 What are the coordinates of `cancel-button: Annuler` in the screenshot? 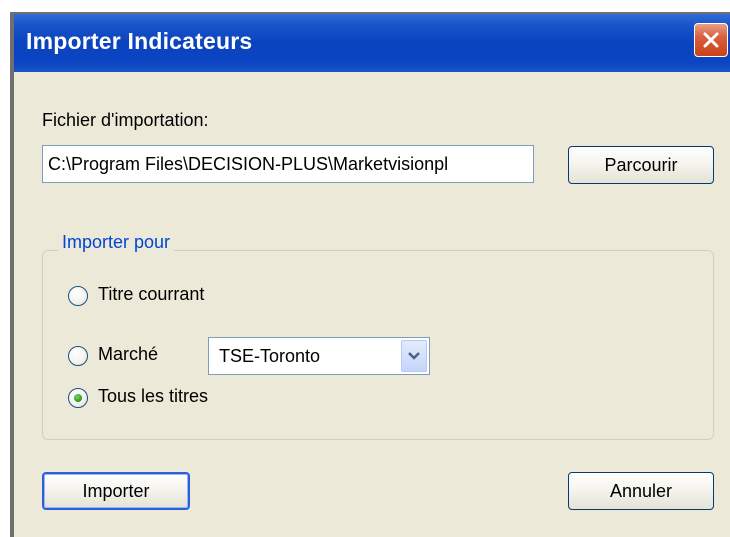 It's located at (641, 491).